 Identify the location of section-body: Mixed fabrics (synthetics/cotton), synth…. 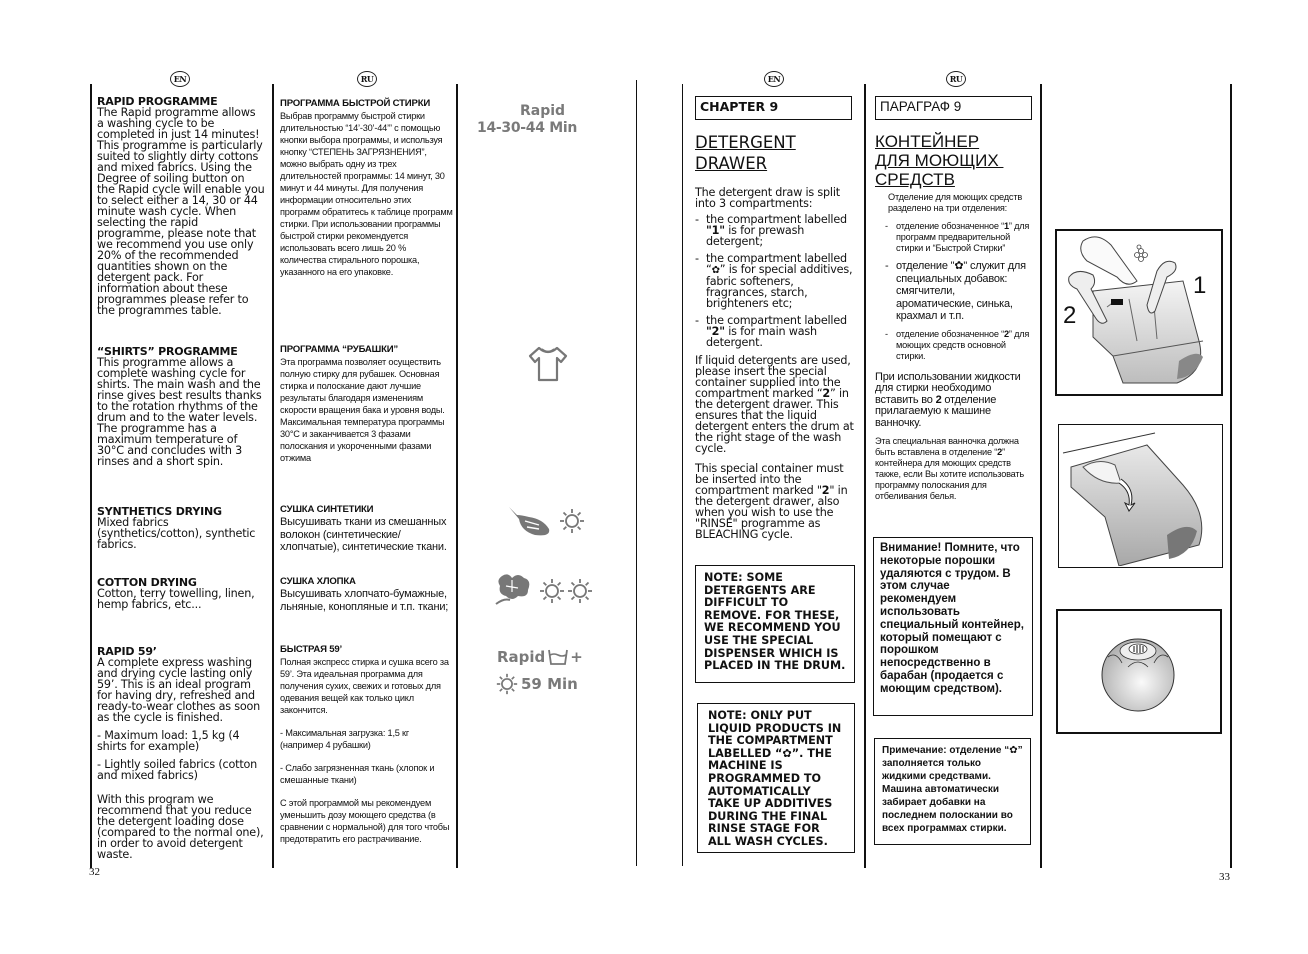
(176, 533).